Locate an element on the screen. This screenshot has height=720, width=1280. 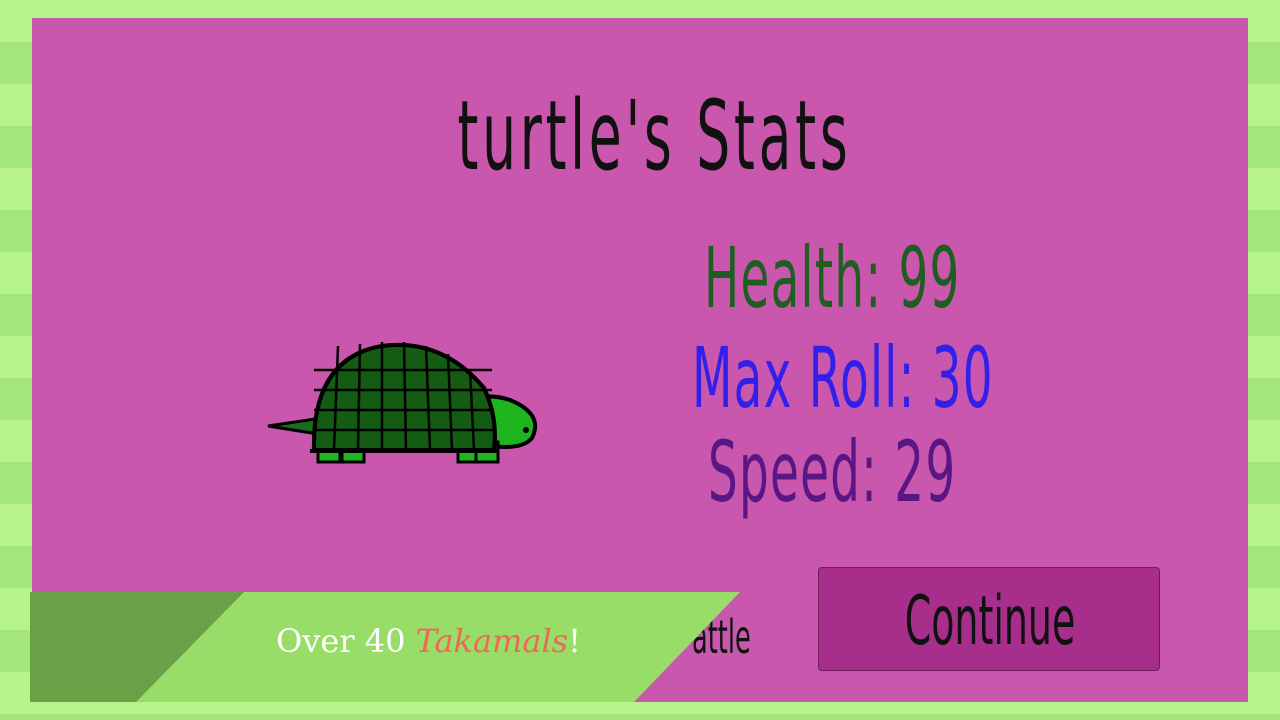
speed-stat: Speed: 29 is located at coordinates (832, 472).